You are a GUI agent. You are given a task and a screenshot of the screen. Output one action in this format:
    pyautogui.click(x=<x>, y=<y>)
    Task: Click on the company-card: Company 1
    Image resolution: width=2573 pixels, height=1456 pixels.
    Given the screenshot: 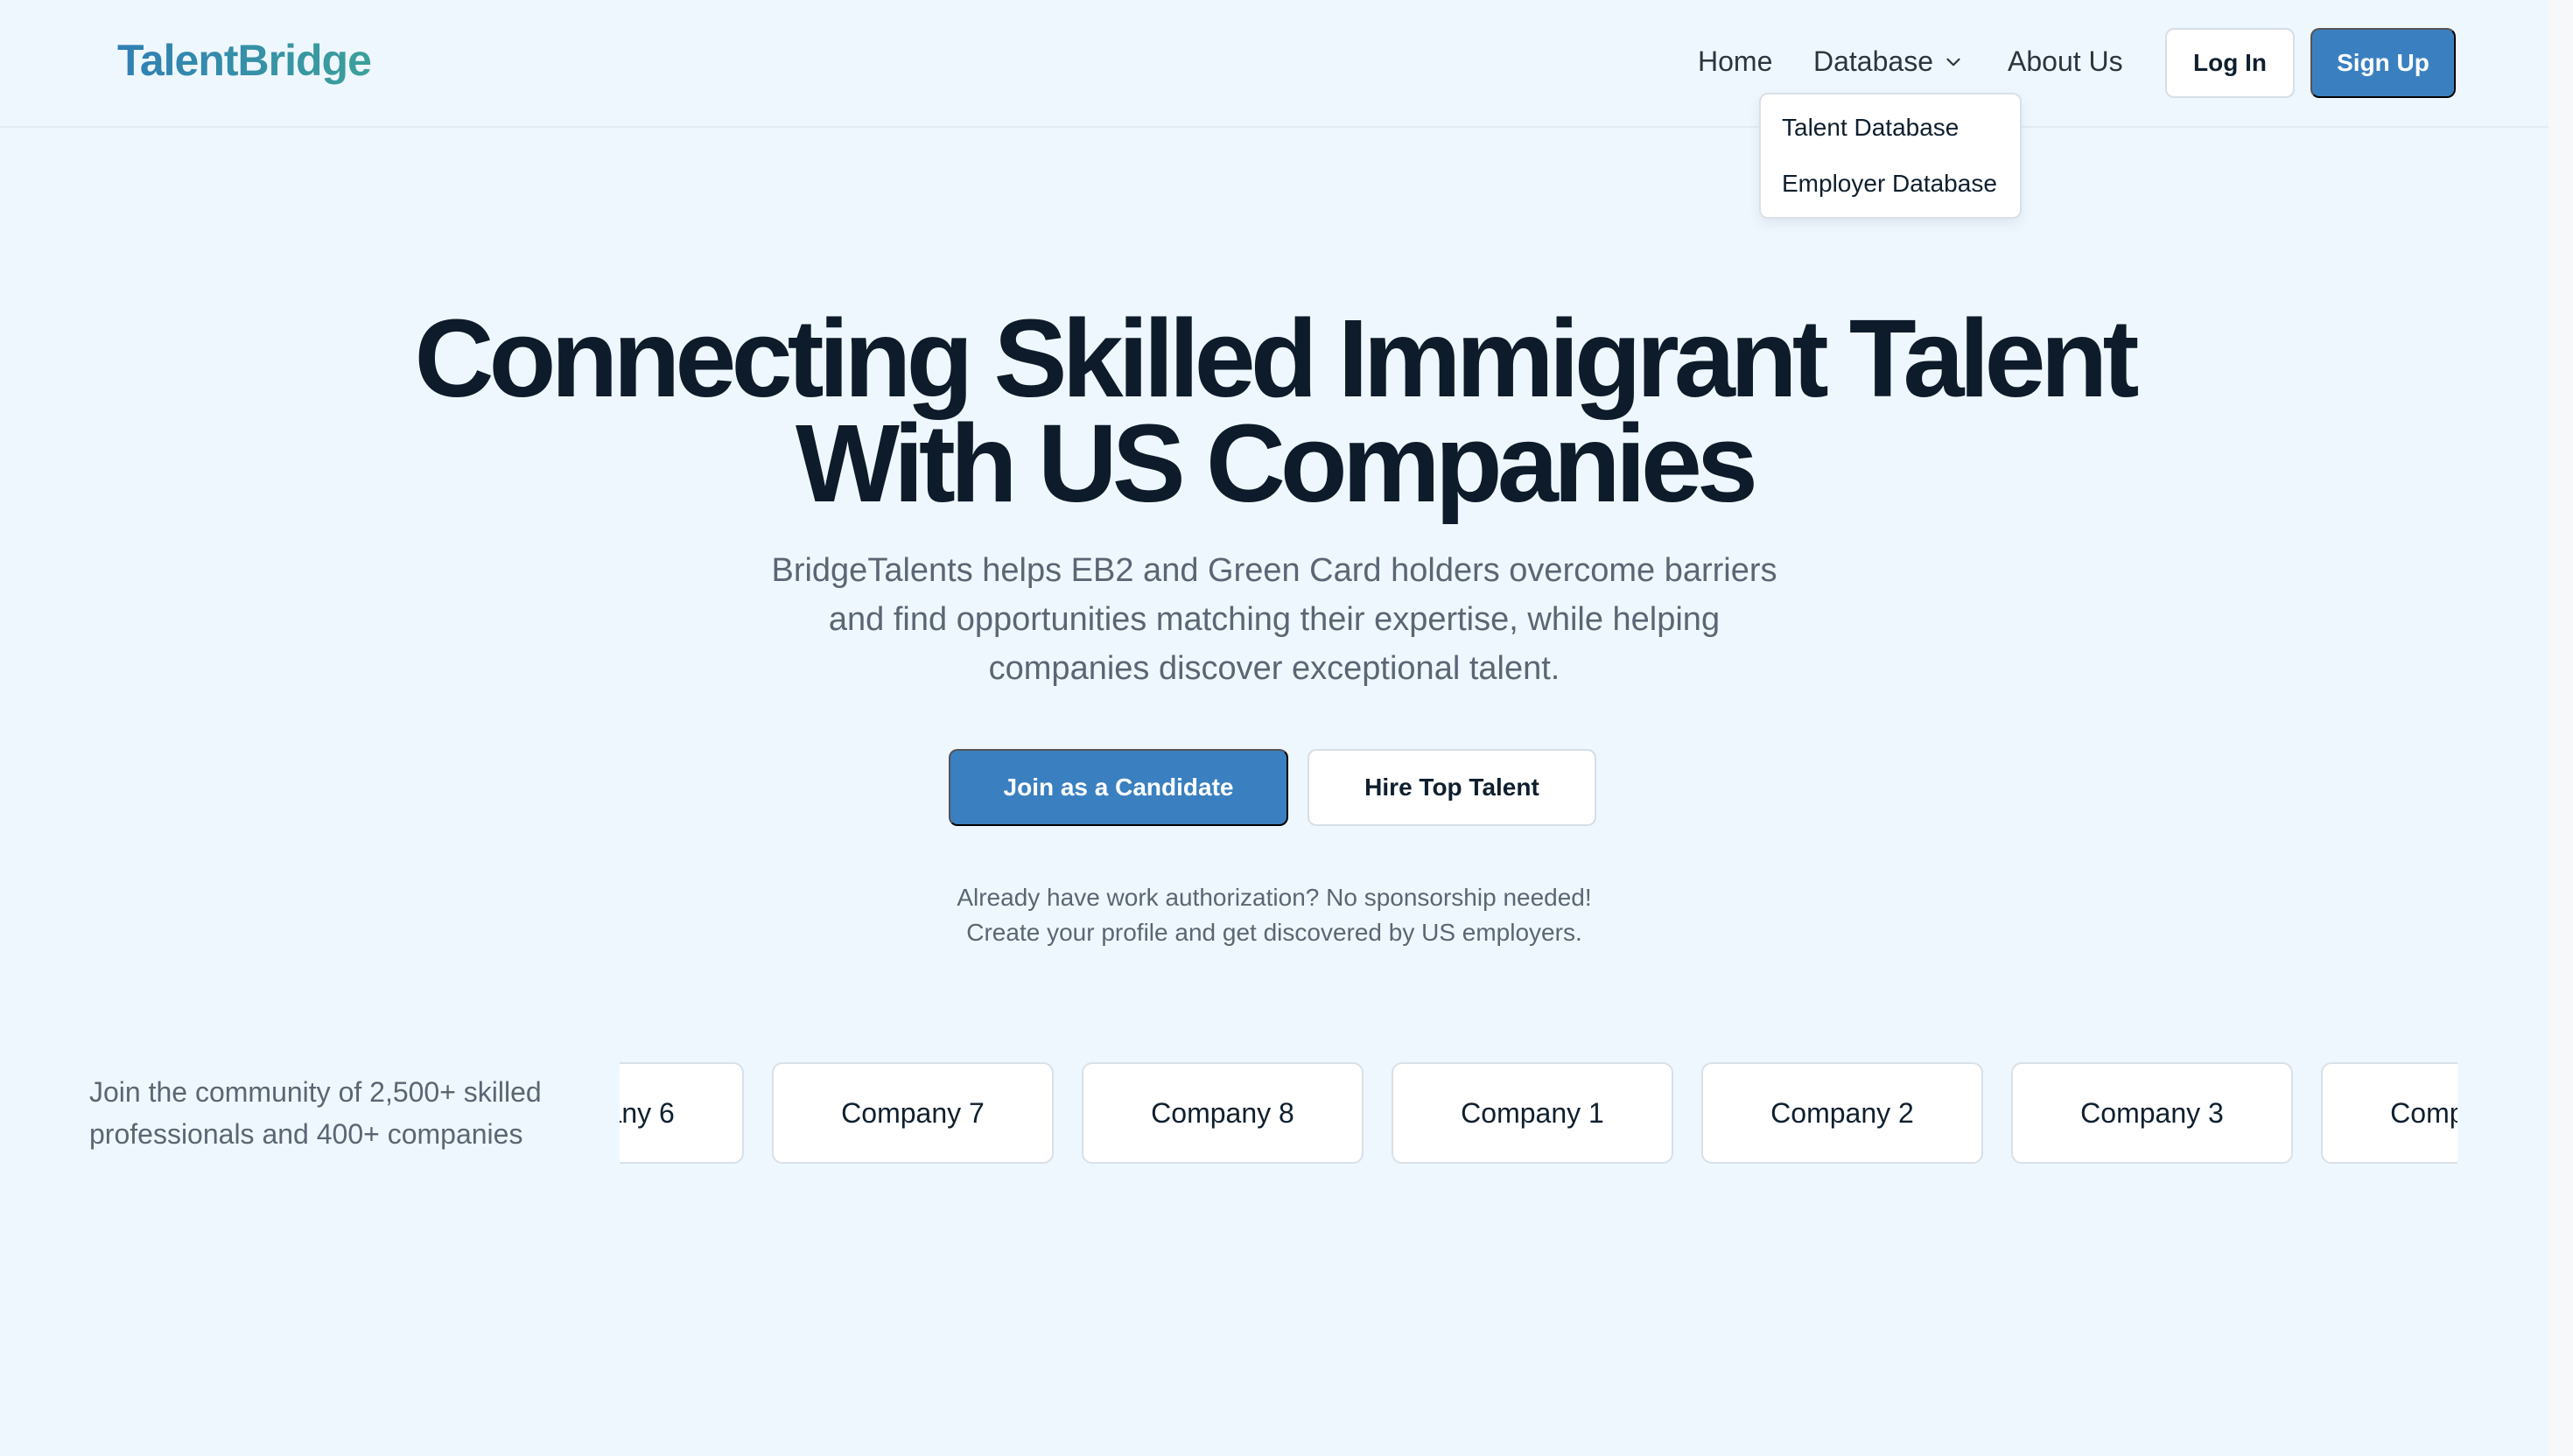 What is the action you would take?
    pyautogui.click(x=1532, y=1113)
    